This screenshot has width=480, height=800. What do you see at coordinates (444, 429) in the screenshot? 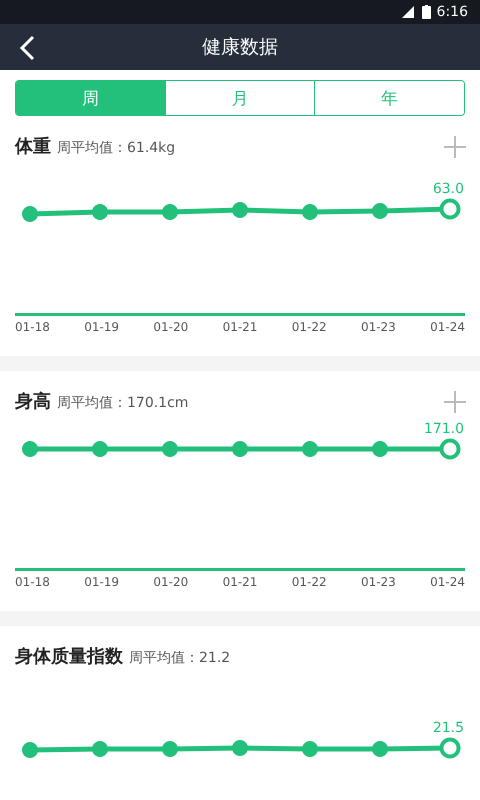
I see `latest-value: 171.0` at bounding box center [444, 429].